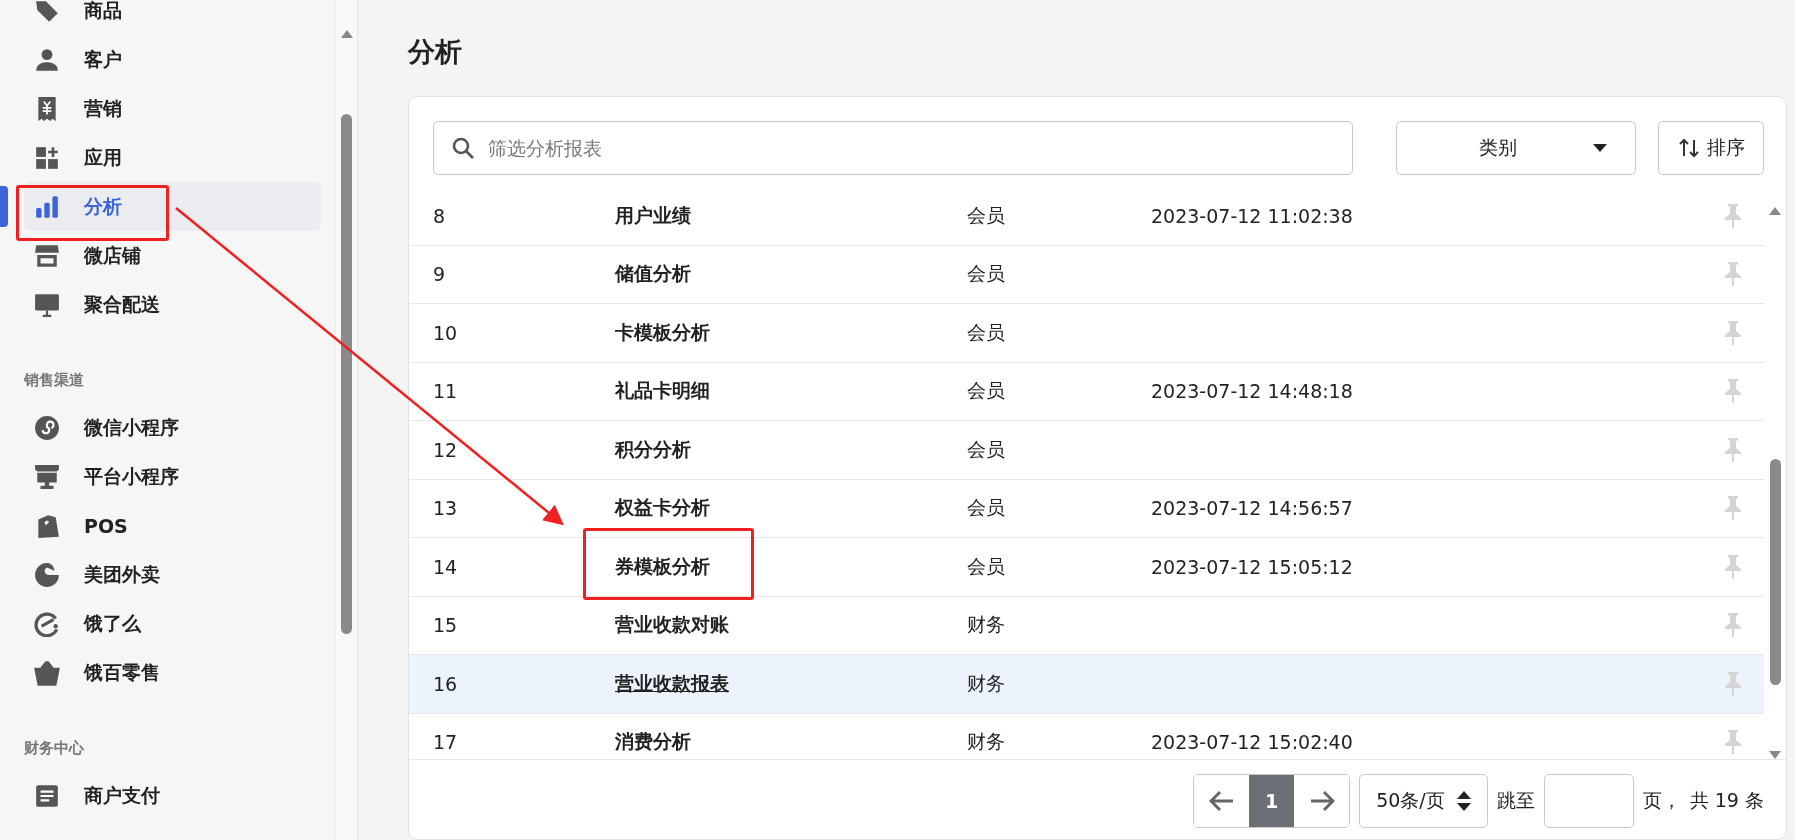 This screenshot has height=840, width=1795. What do you see at coordinates (446, 449) in the screenshot?
I see `index-cell-text: 12` at bounding box center [446, 449].